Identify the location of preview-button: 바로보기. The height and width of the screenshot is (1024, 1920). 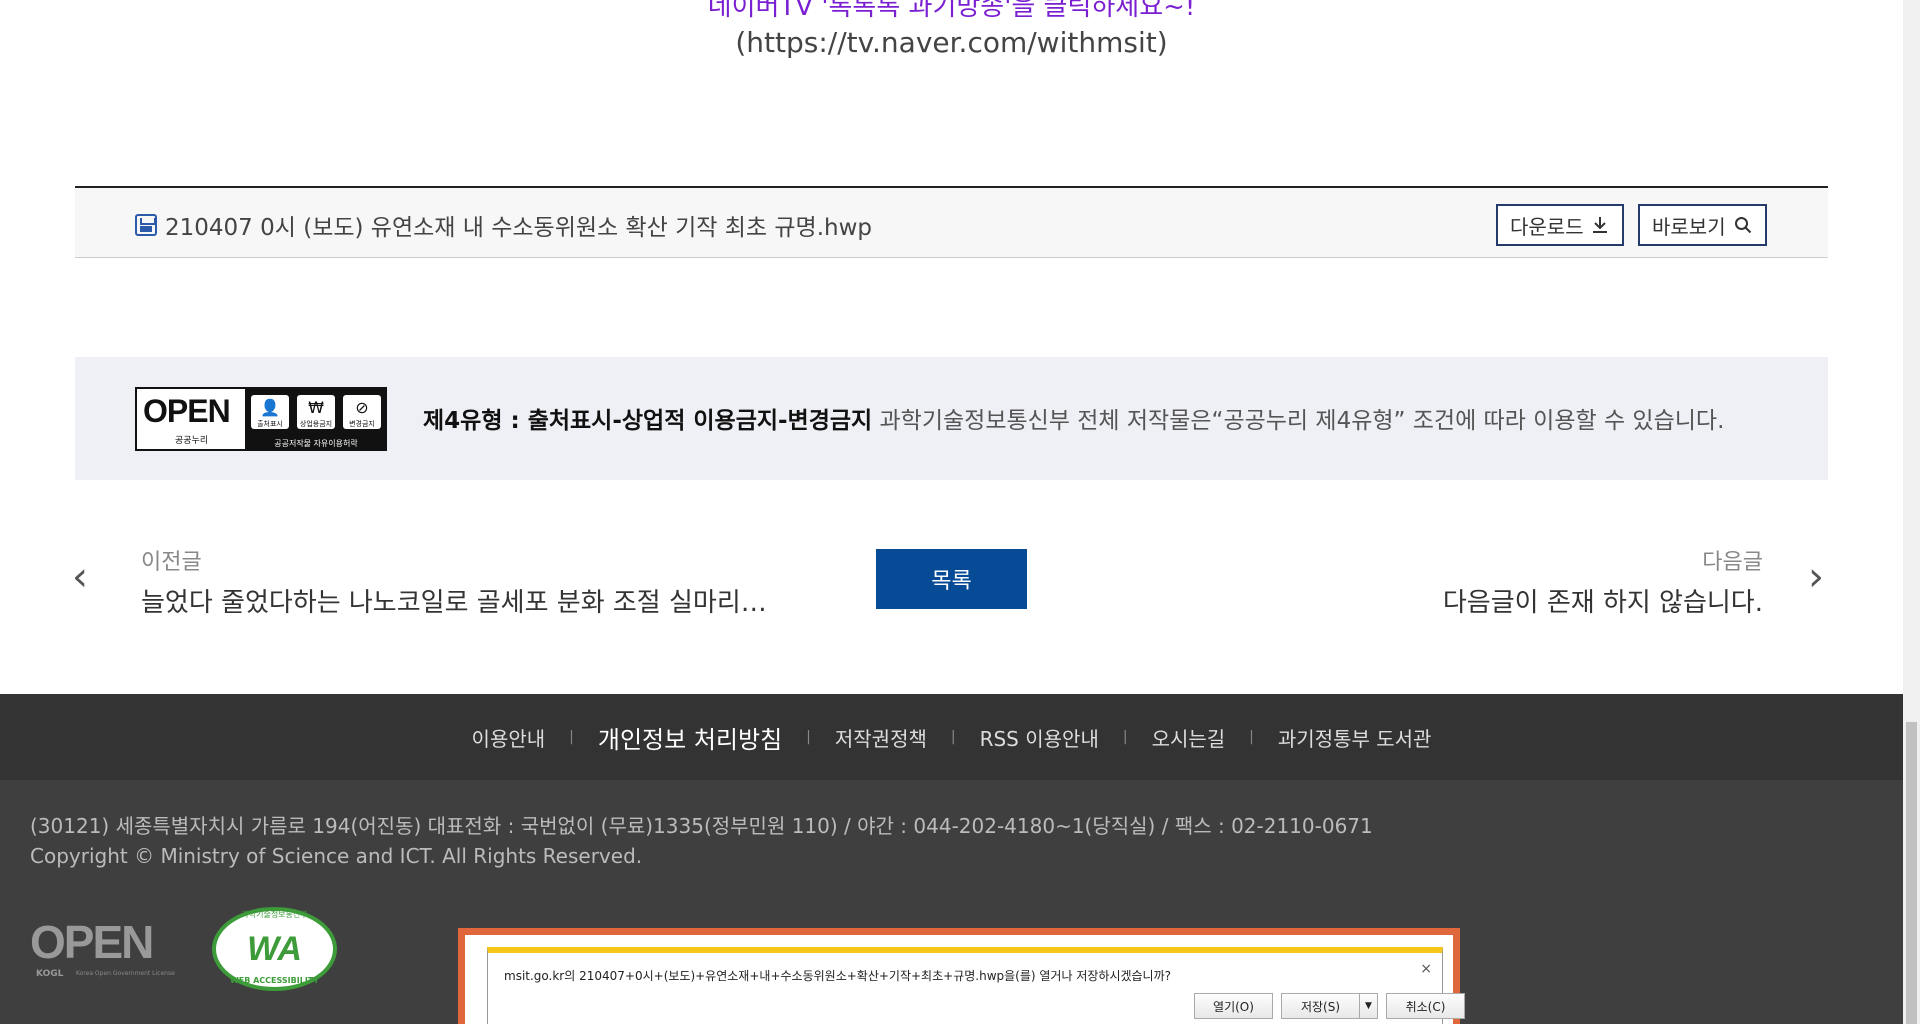
(1702, 225).